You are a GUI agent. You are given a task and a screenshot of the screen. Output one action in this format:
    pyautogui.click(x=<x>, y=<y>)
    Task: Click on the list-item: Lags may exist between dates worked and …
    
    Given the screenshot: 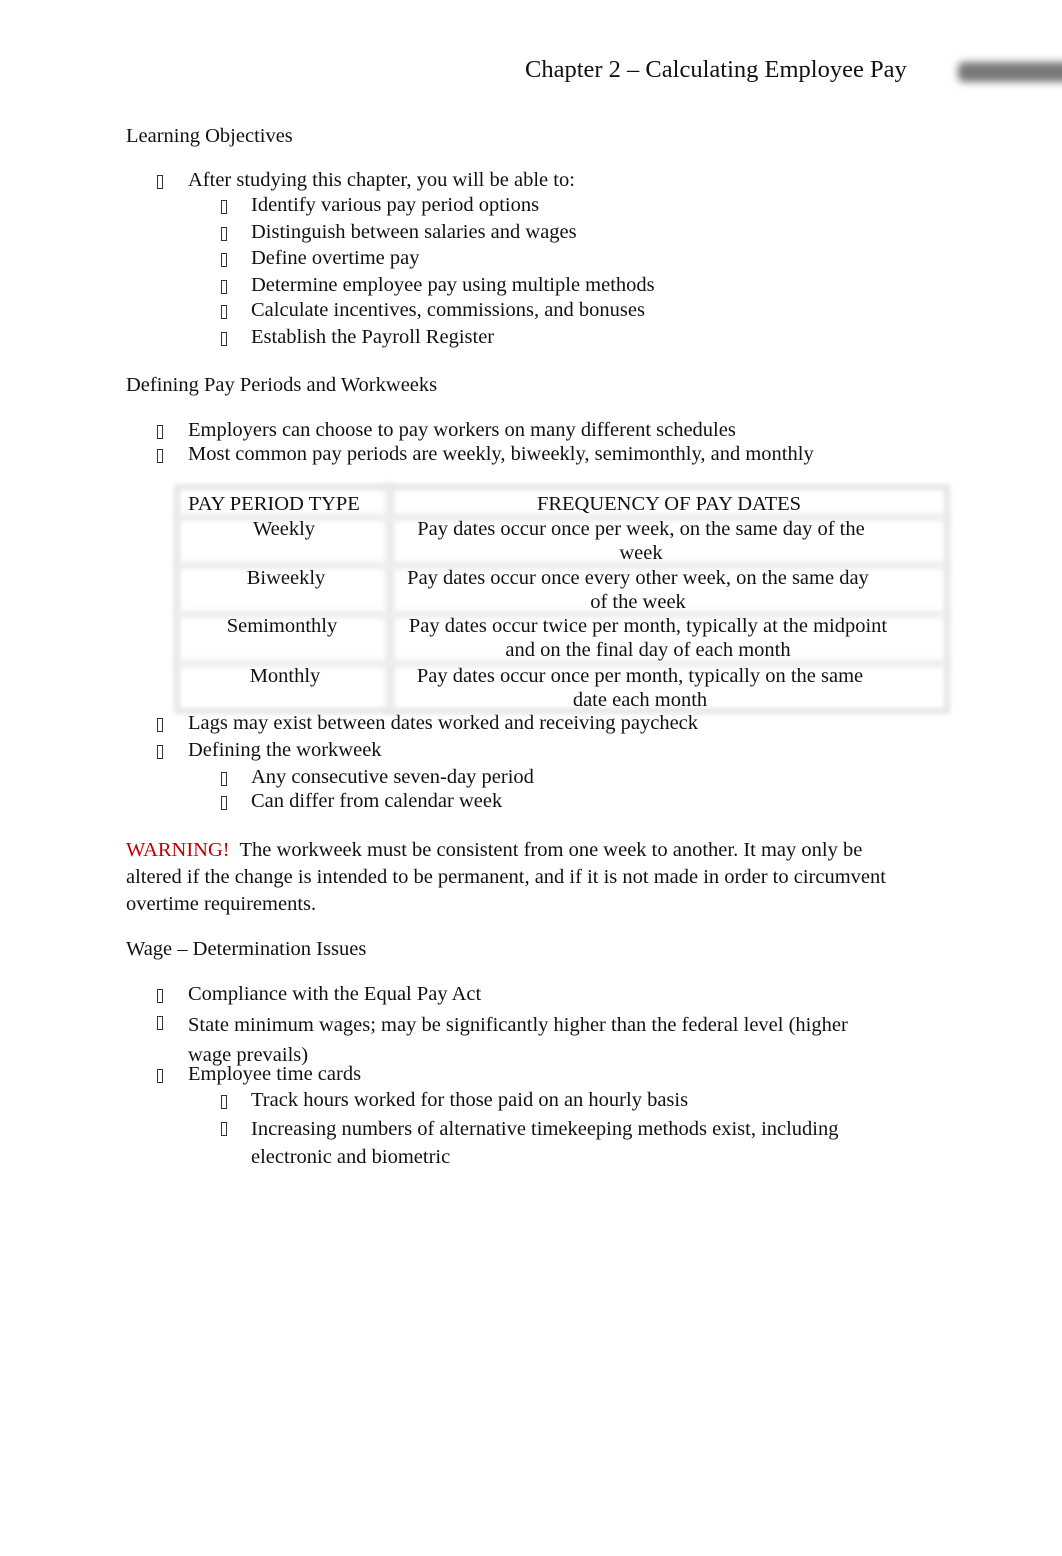 What is the action you would take?
    pyautogui.click(x=443, y=723)
    